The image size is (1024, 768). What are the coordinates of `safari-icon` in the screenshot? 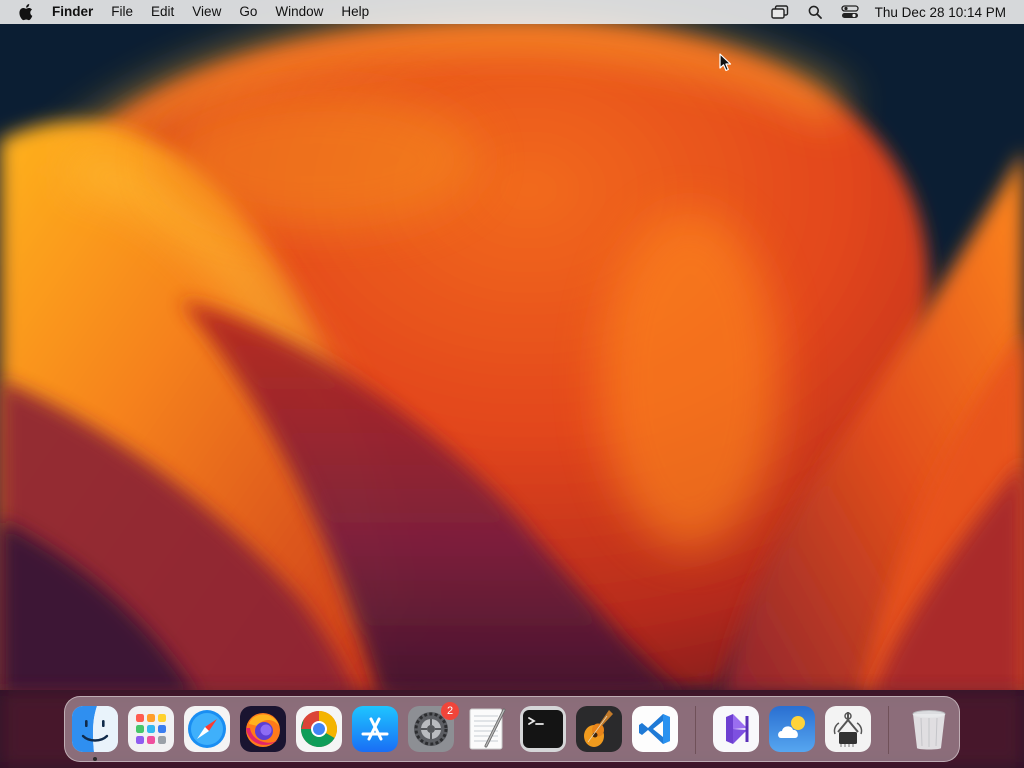 It's located at (207, 729).